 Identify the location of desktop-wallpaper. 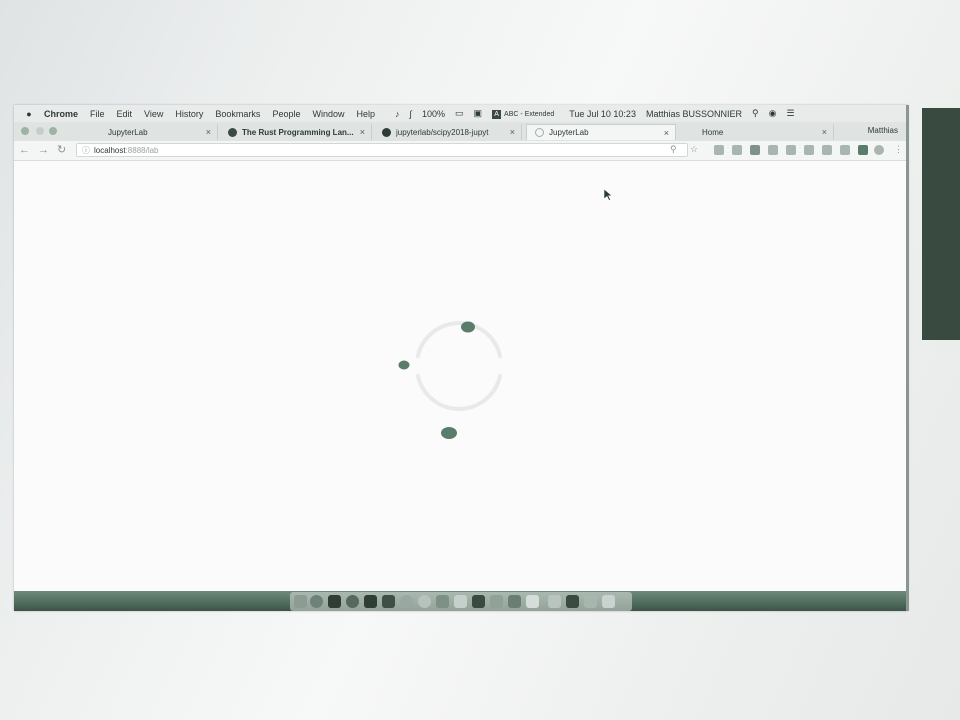
(461, 601).